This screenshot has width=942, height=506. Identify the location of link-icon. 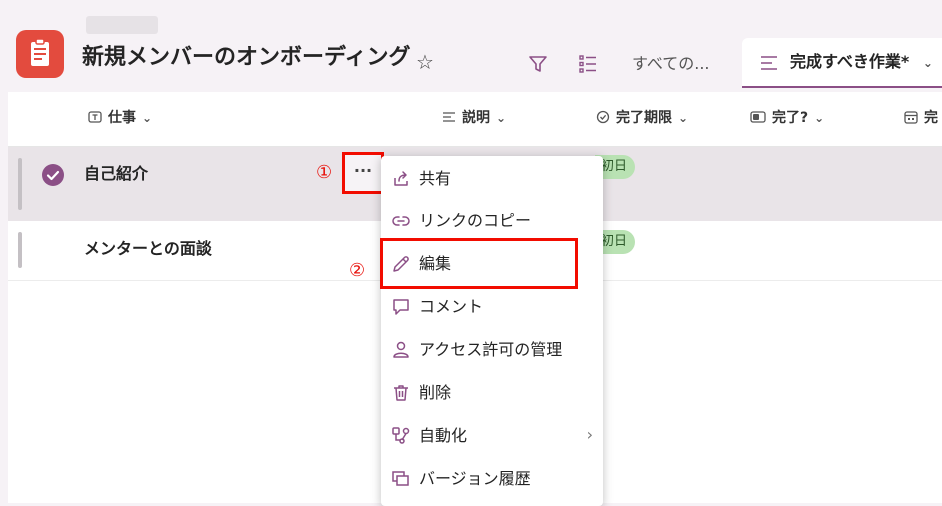
(401, 221).